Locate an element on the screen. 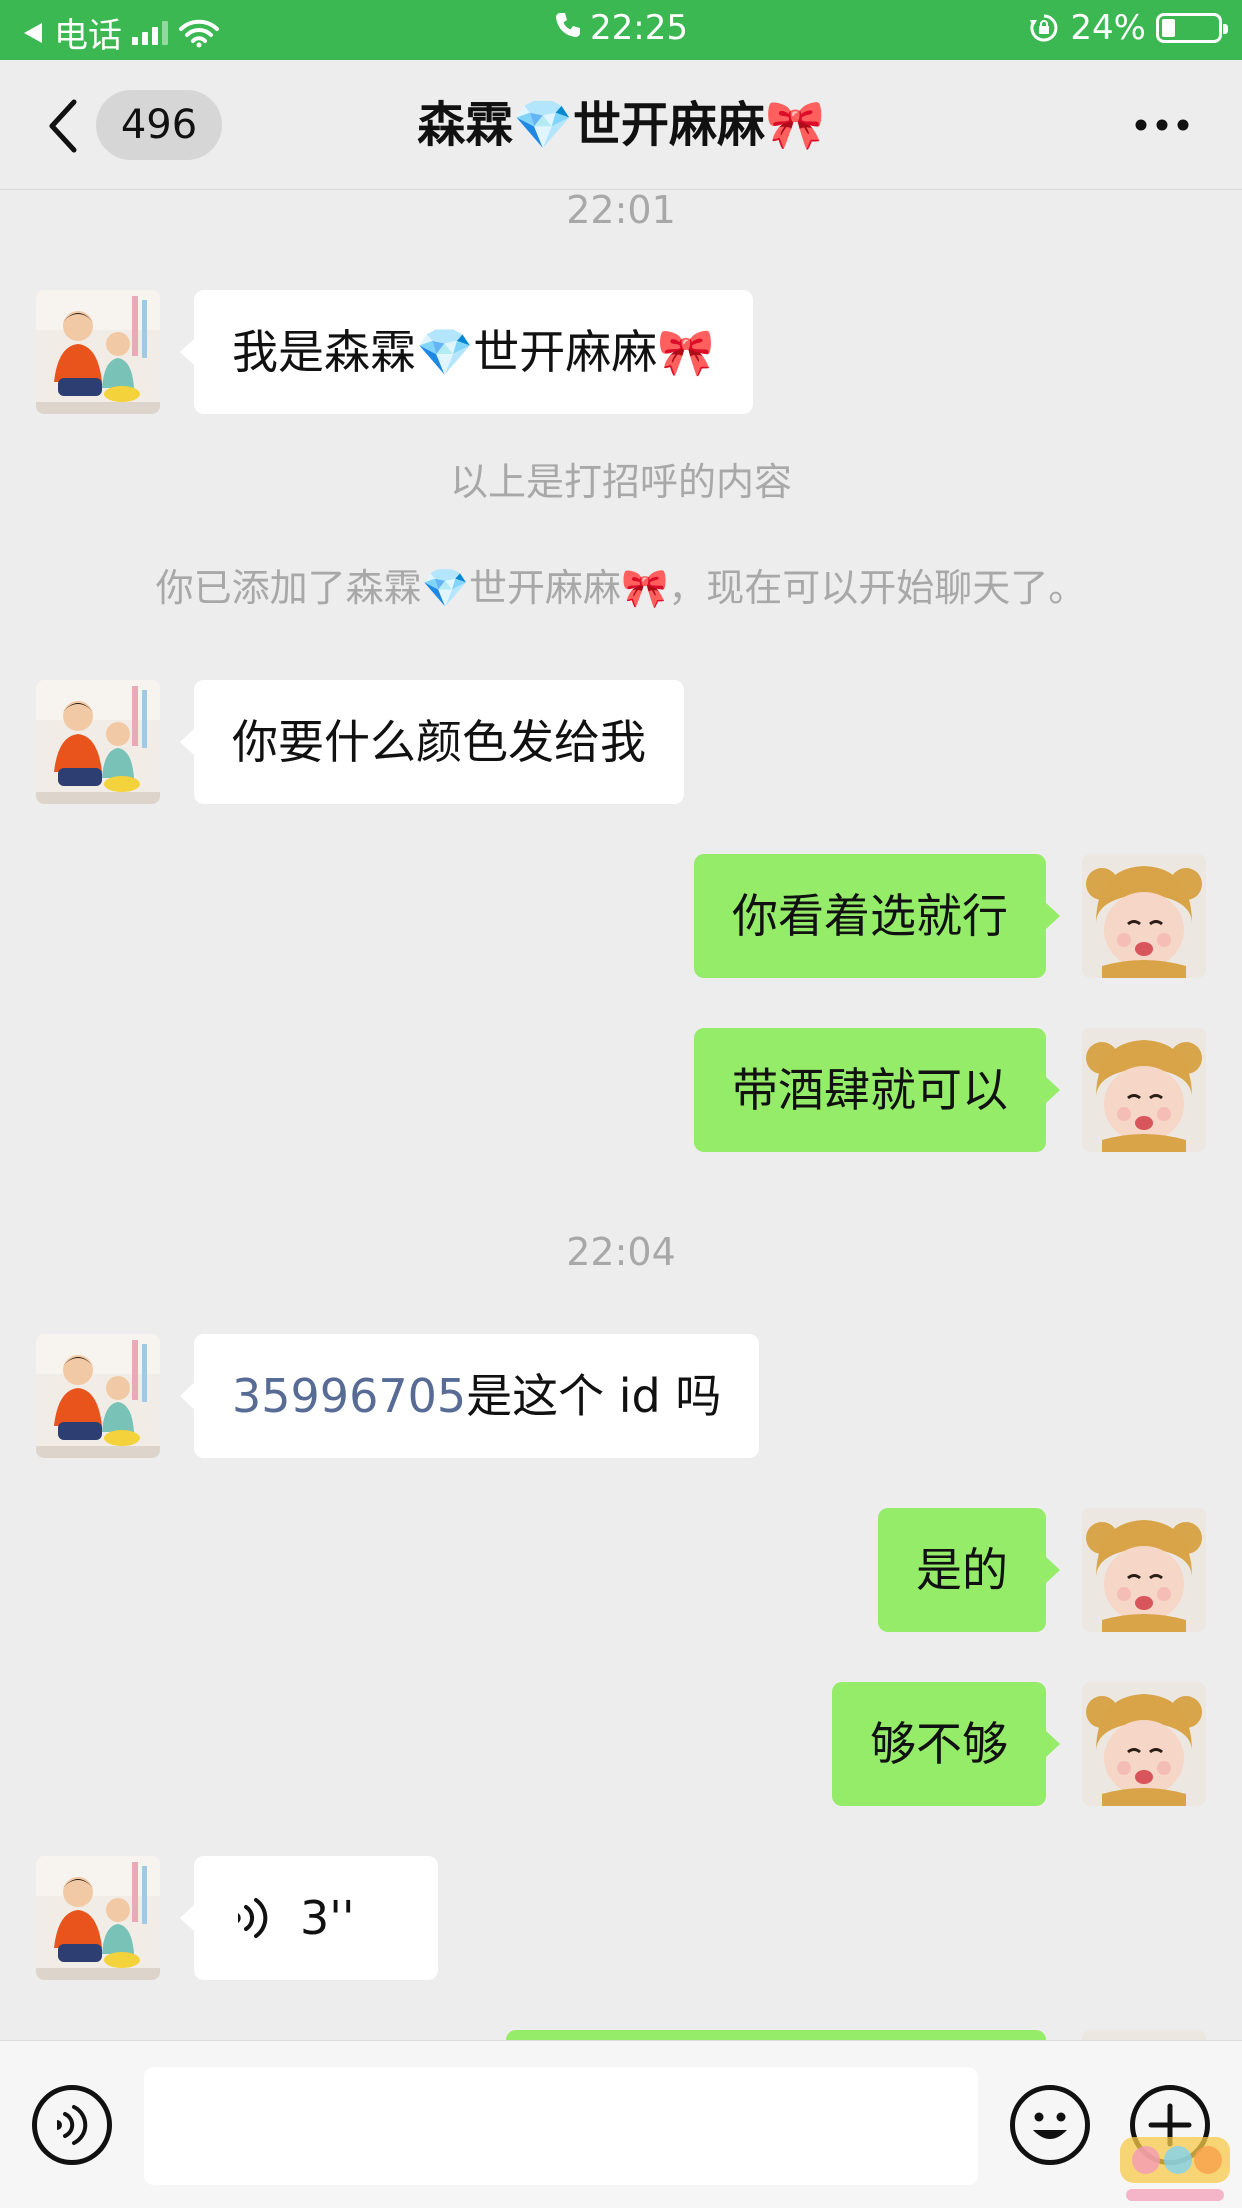  chat-title: 森霖💎世开麻麻🎀 is located at coordinates (621, 125).